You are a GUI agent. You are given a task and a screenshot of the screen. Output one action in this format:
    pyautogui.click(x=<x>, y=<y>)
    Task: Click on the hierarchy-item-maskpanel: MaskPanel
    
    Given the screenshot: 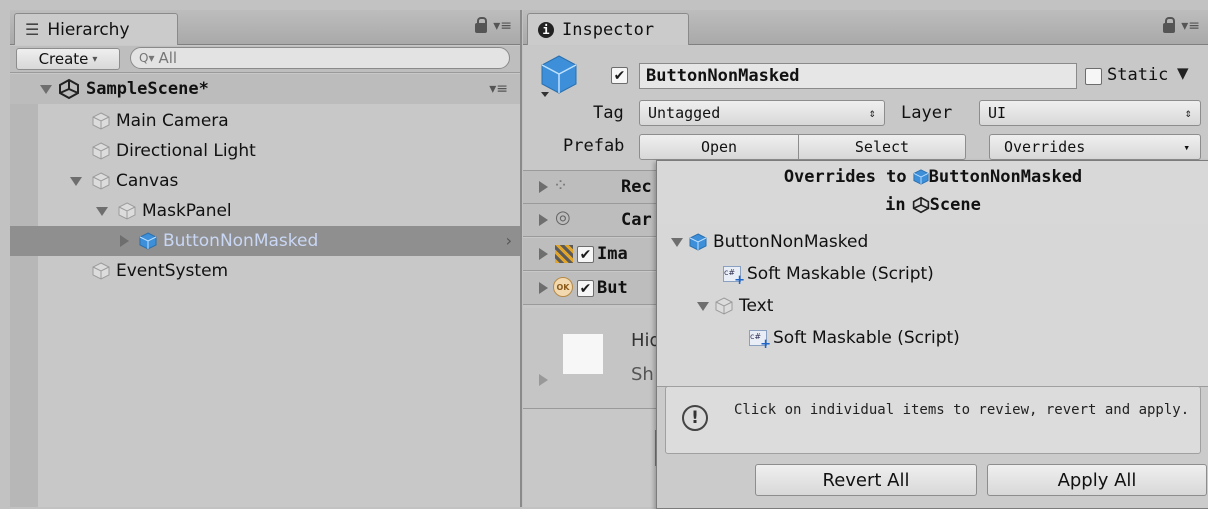 What is the action you would take?
    pyautogui.click(x=265, y=211)
    